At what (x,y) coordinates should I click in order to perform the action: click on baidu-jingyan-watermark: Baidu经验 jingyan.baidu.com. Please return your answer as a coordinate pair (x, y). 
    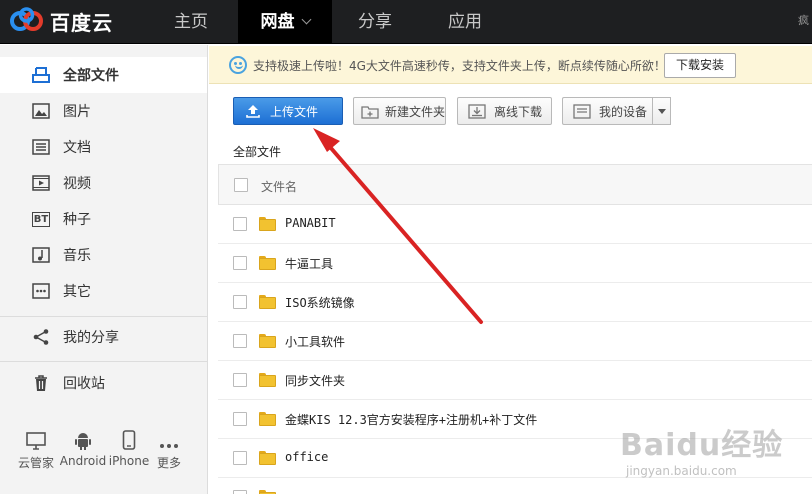
    Looking at the image, I should click on (715, 456).